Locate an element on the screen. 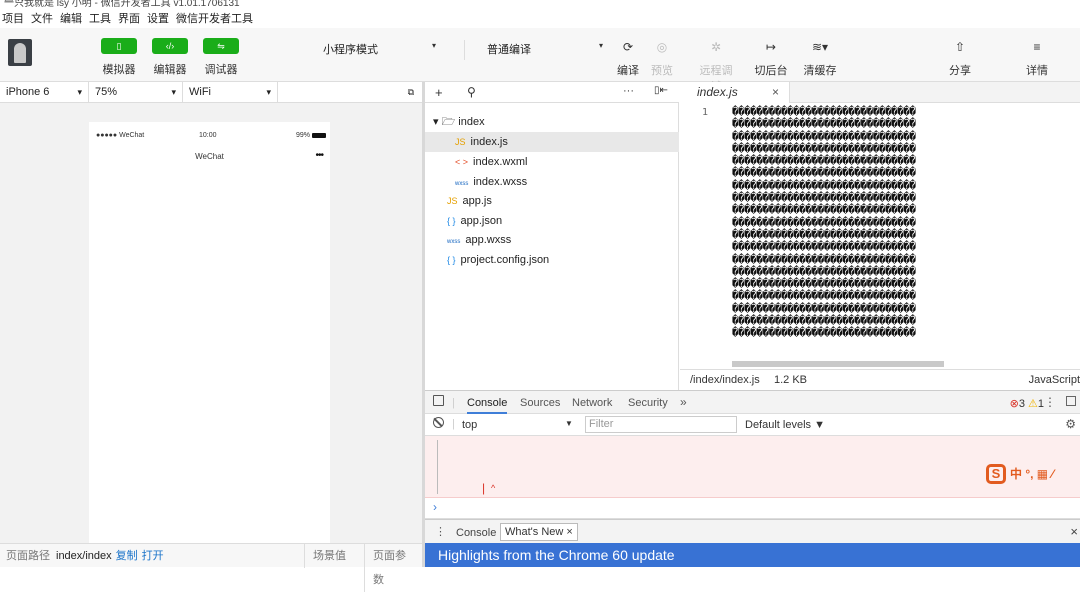 This screenshot has width=1080, height=592. mode-select: 小程序模式 ▾ is located at coordinates (379, 49).